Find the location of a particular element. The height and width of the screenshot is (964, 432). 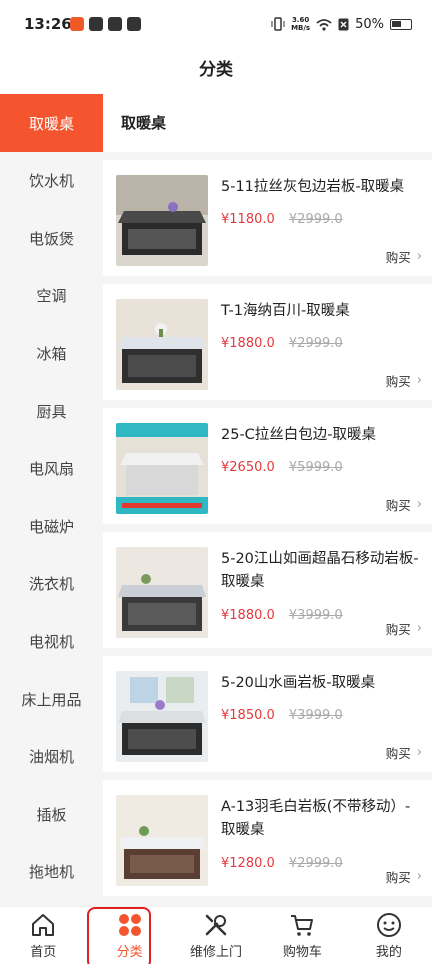

nav-category: 分类 is located at coordinates (129, 935).